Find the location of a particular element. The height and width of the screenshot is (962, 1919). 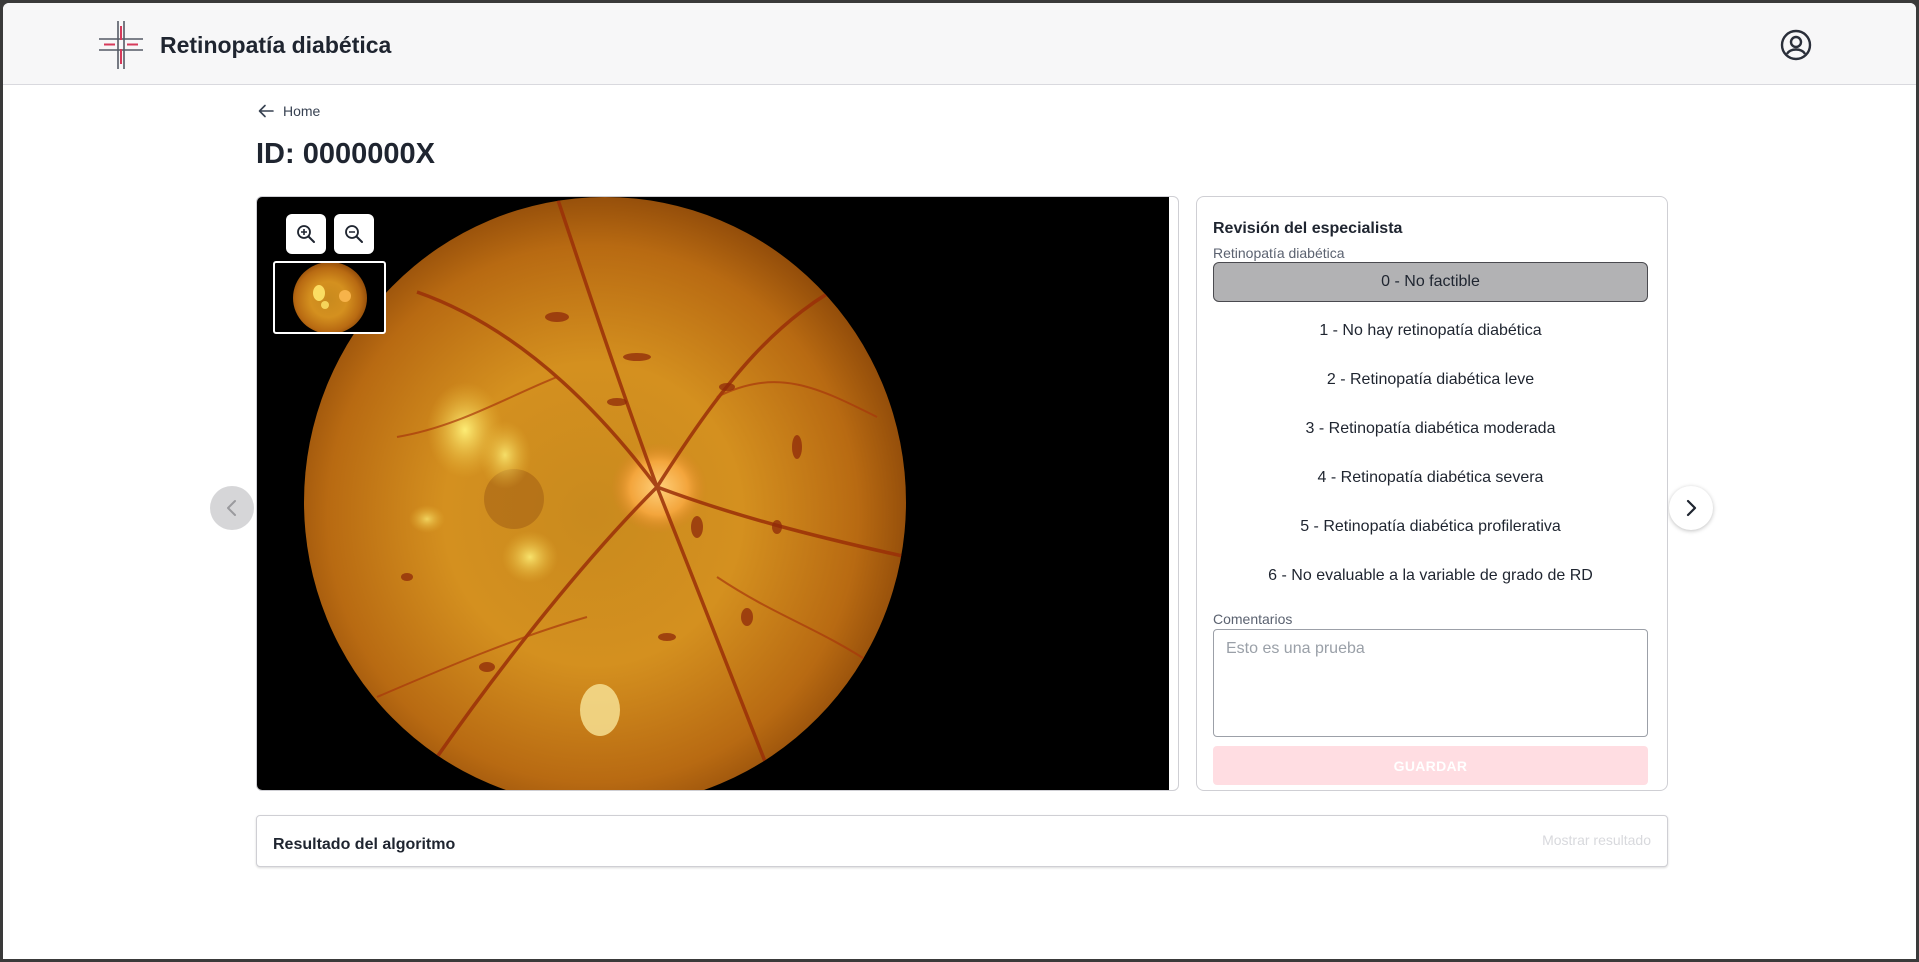

zoom-out-button is located at coordinates (354, 234).